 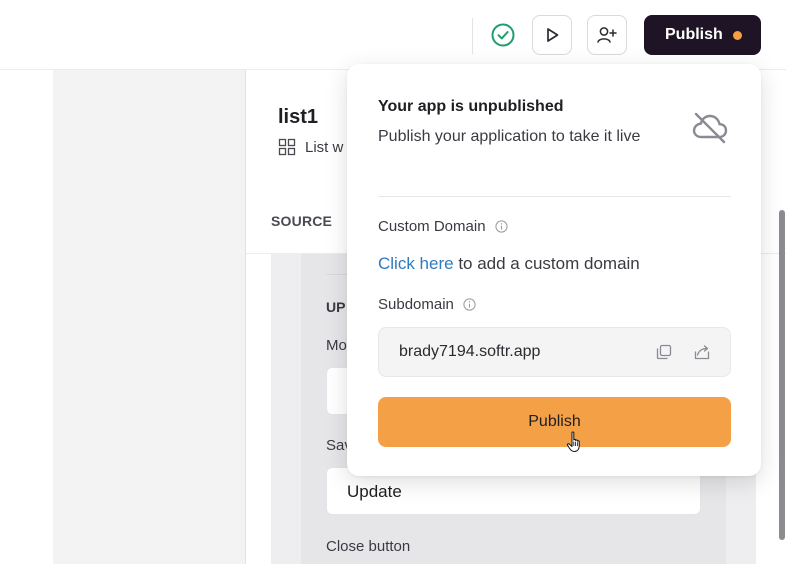 What do you see at coordinates (287, 147) in the screenshot?
I see `grid-icon` at bounding box center [287, 147].